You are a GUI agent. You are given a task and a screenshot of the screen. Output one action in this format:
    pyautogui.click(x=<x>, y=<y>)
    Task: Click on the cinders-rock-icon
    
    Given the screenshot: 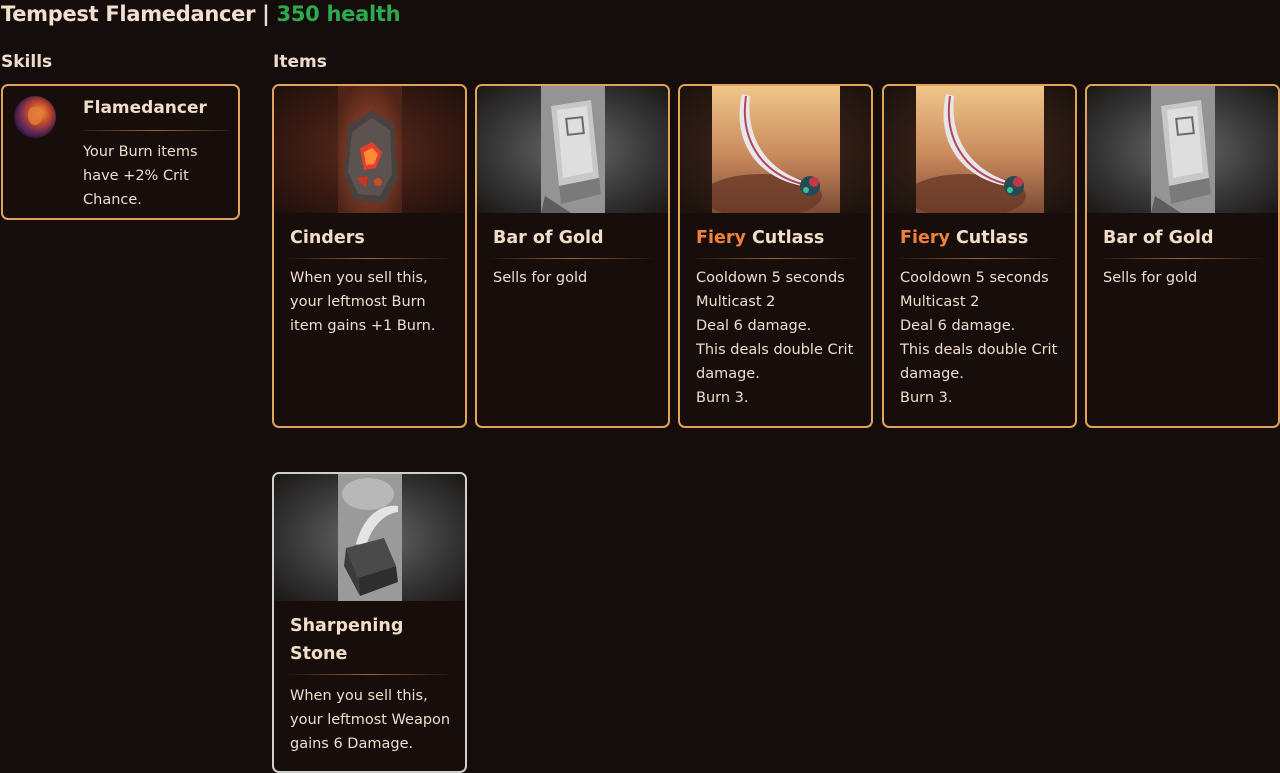 What is the action you would take?
    pyautogui.click(x=369, y=149)
    